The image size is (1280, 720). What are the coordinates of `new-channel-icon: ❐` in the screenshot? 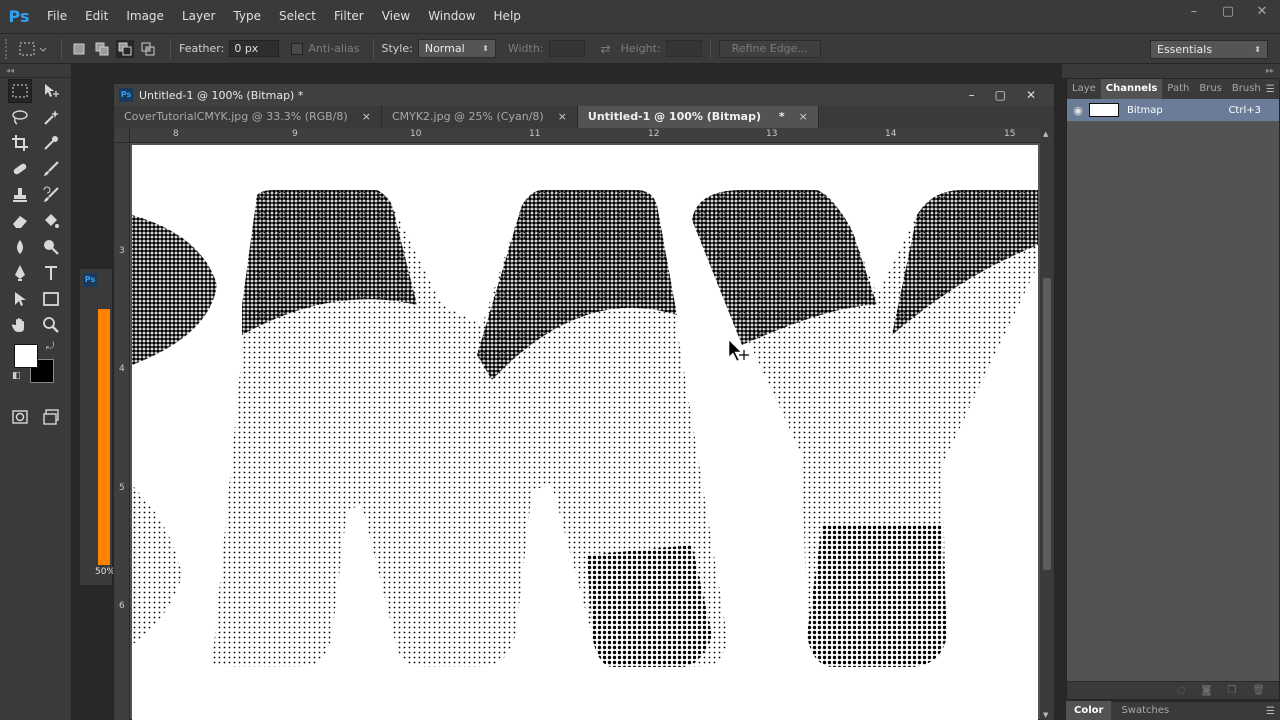 It's located at (1231, 690).